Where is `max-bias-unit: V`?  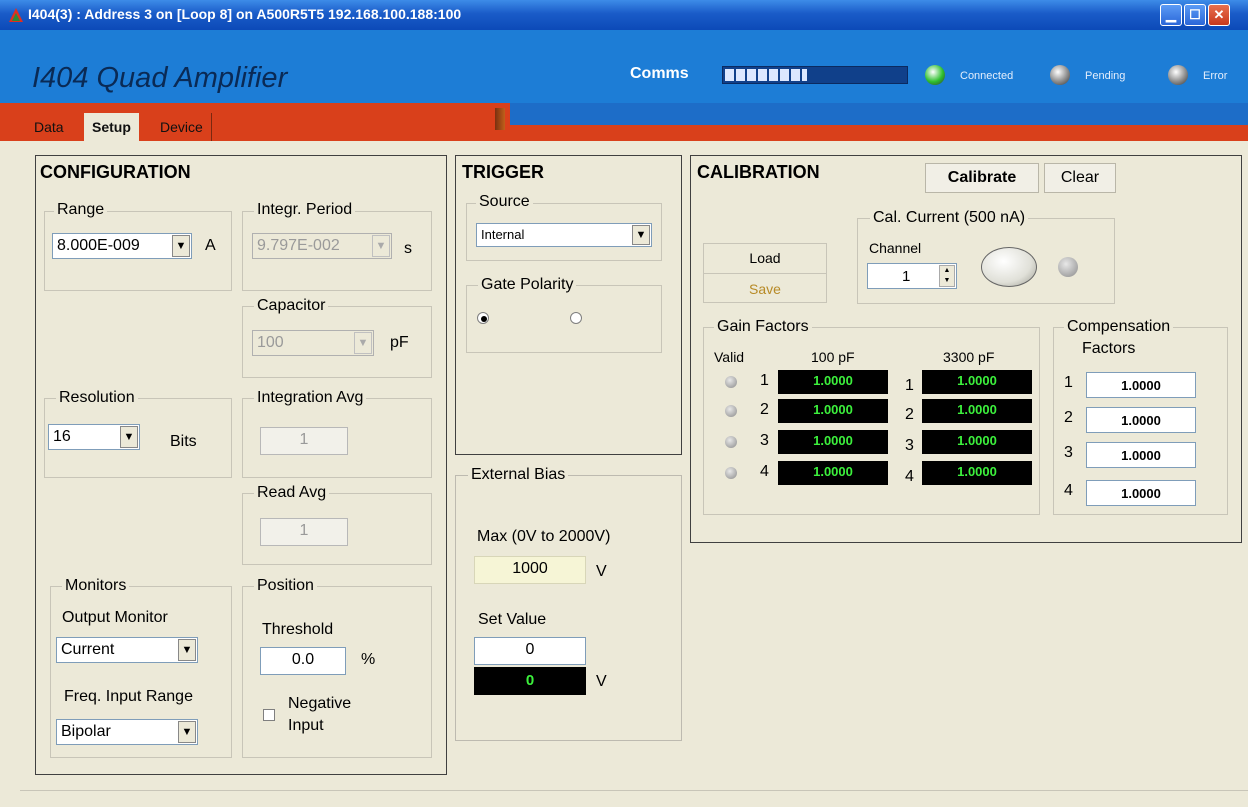 max-bias-unit: V is located at coordinates (601, 571).